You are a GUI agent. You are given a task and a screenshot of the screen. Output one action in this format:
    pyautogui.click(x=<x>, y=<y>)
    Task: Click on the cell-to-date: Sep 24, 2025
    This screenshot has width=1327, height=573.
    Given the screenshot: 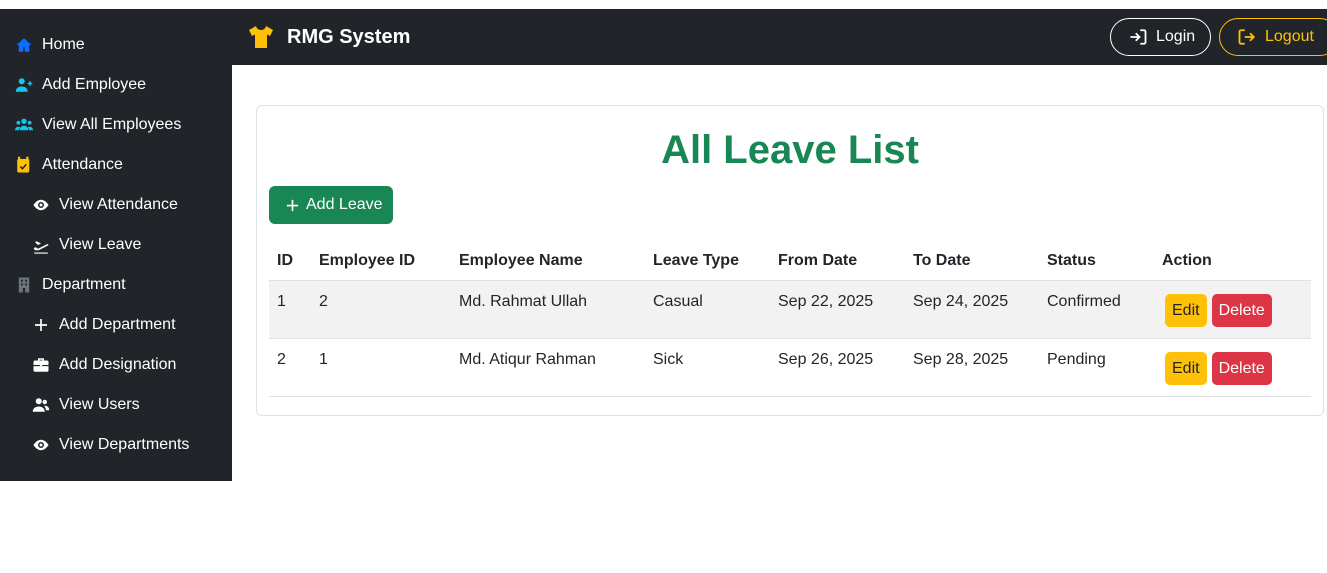 What is the action you would take?
    pyautogui.click(x=972, y=309)
    